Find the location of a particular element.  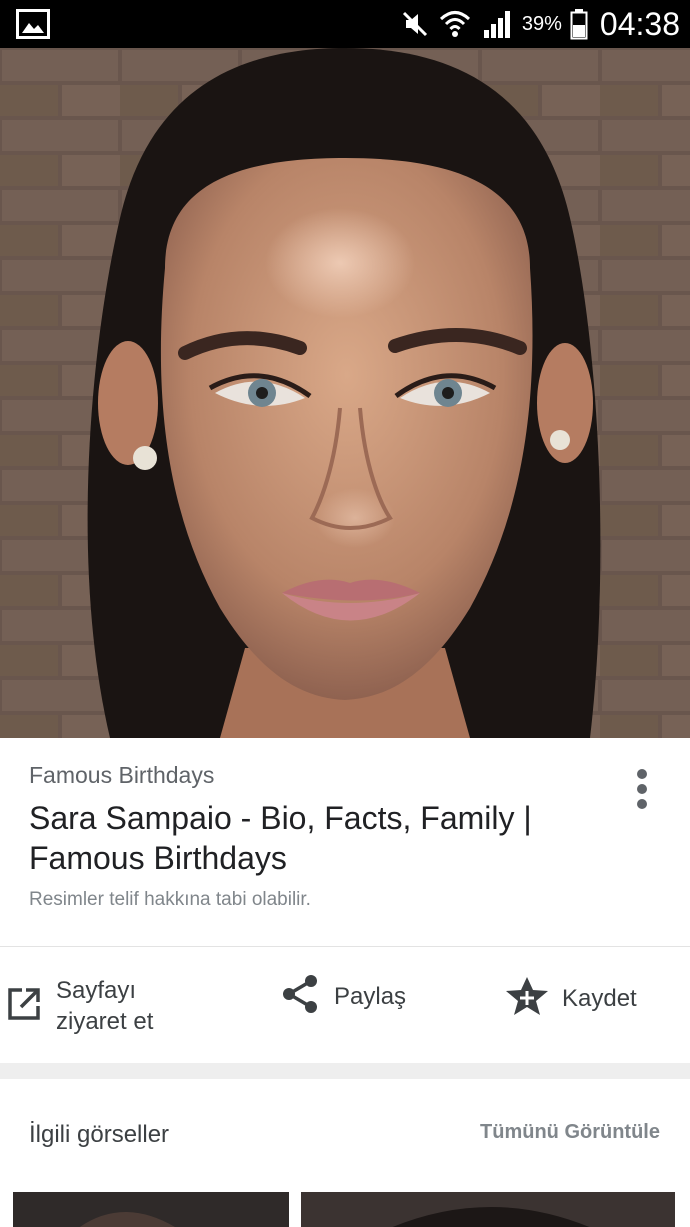

status-icons: 39% 04:38 is located at coordinates (540, 24).